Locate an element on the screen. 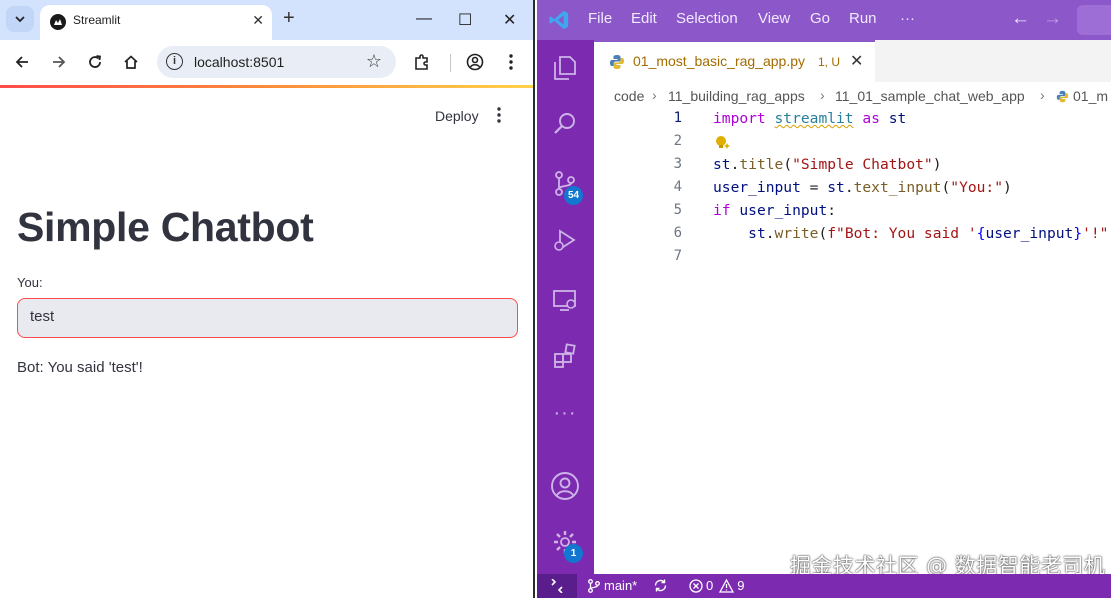  menu-view: View is located at coordinates (774, 18).